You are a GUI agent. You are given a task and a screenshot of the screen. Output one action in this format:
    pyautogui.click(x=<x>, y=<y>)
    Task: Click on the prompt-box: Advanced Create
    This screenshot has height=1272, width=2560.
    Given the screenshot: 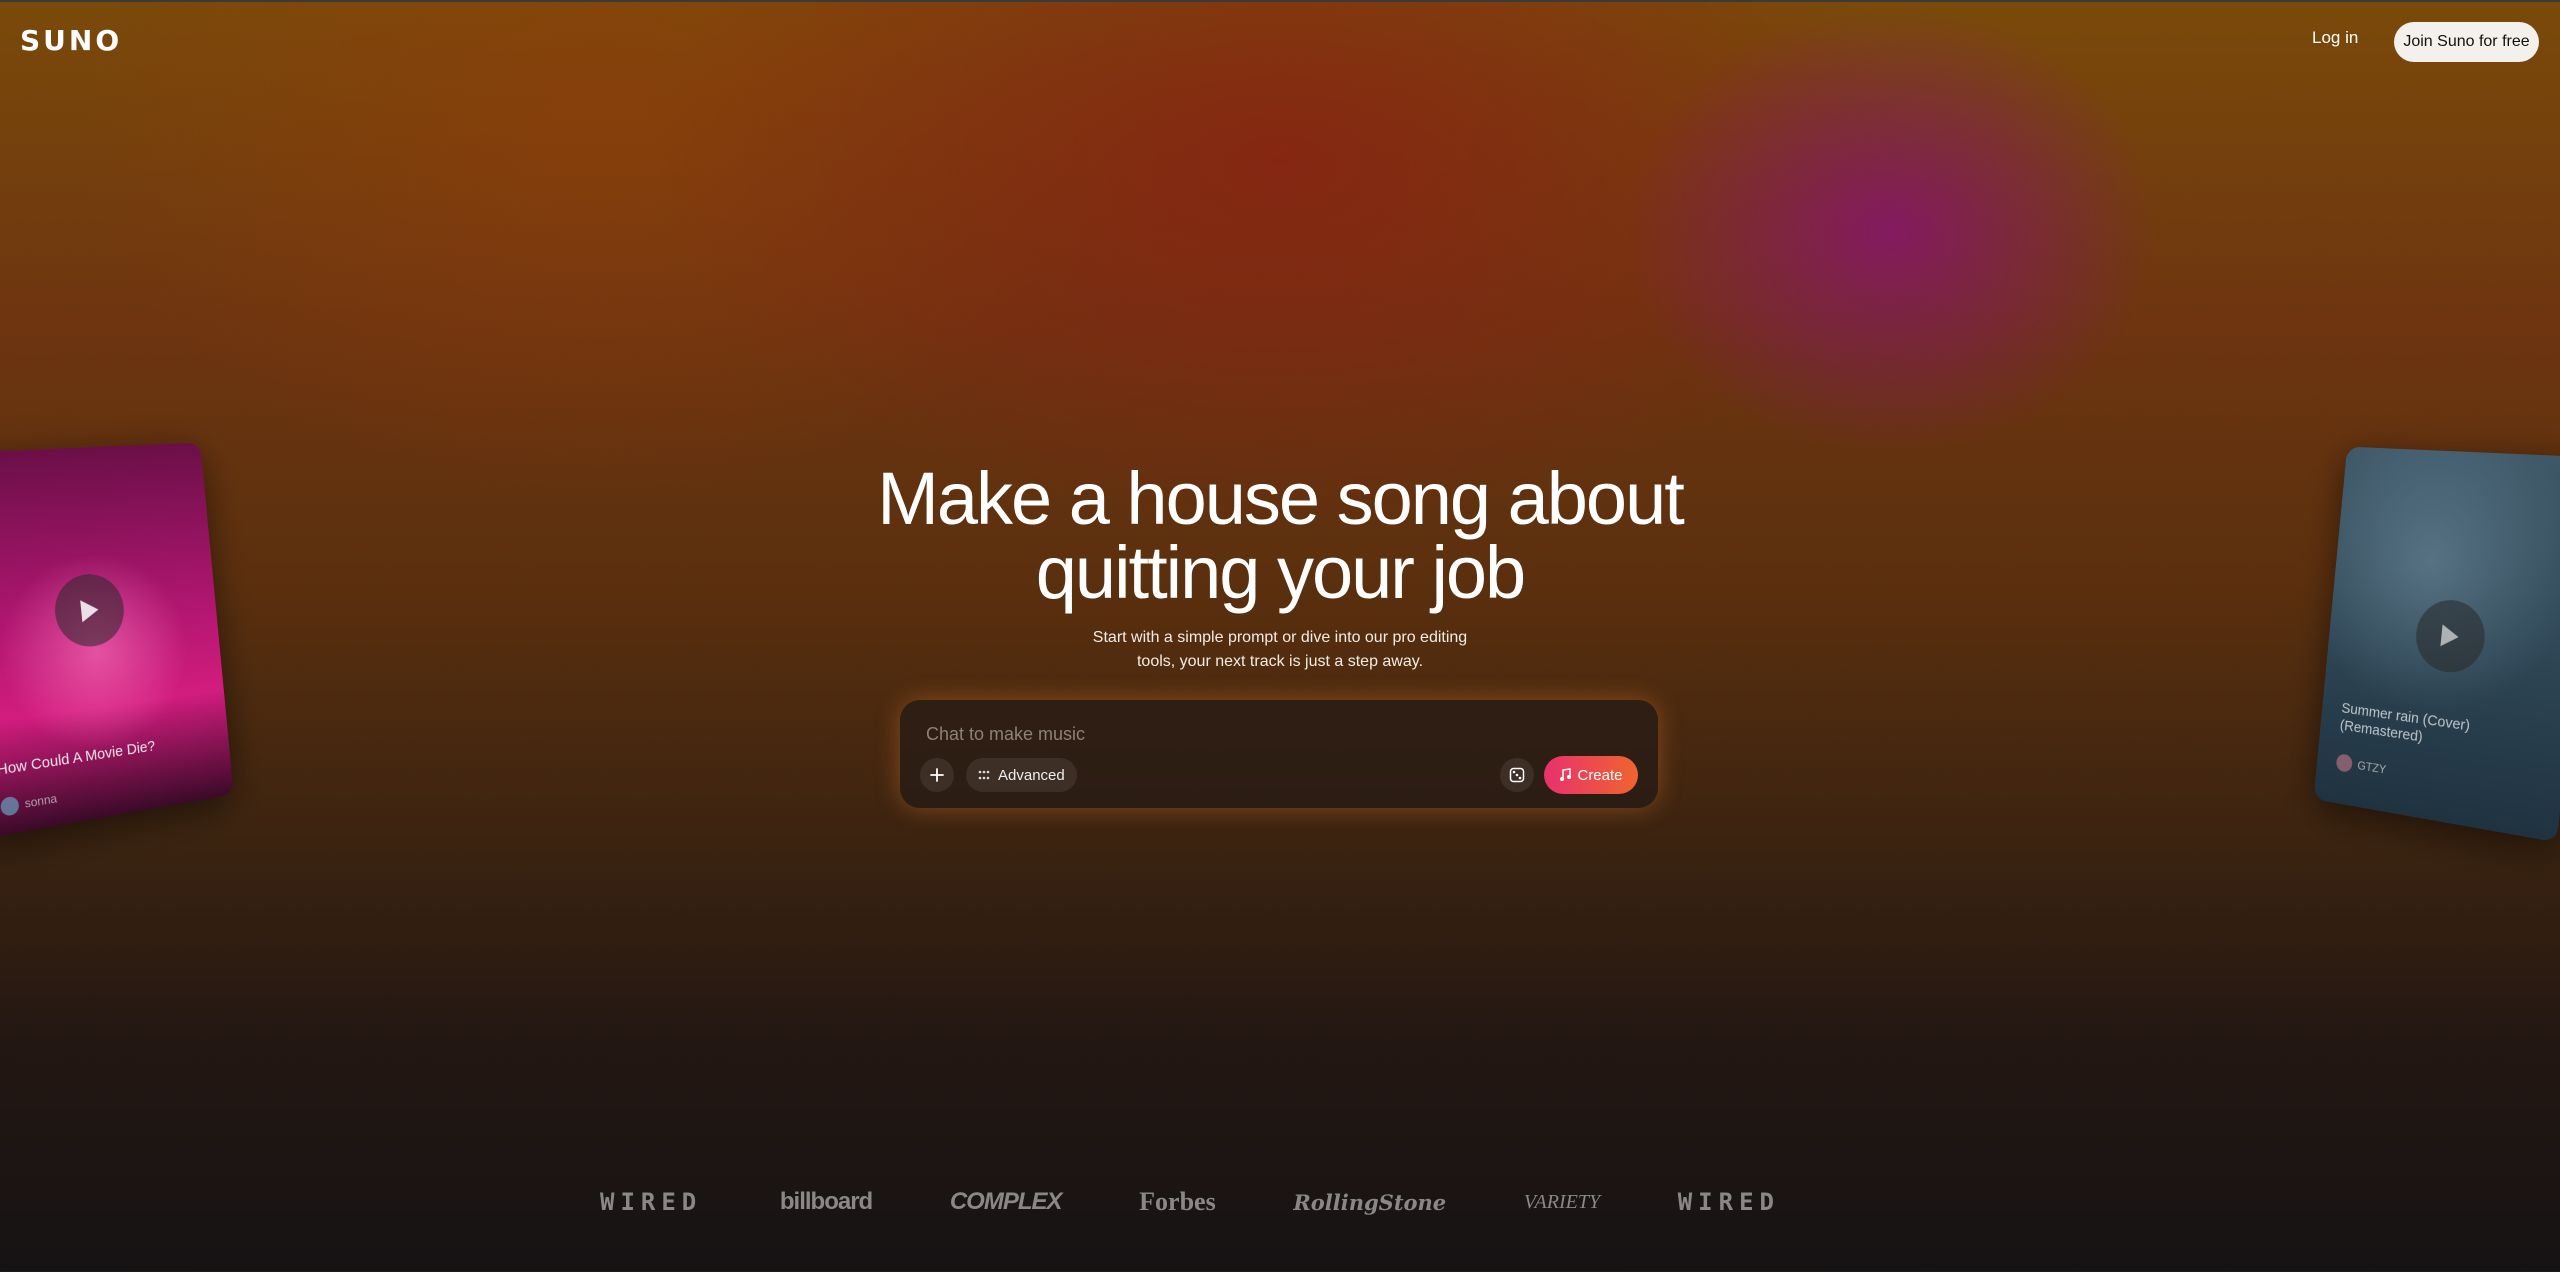 What is the action you would take?
    pyautogui.click(x=1279, y=754)
    